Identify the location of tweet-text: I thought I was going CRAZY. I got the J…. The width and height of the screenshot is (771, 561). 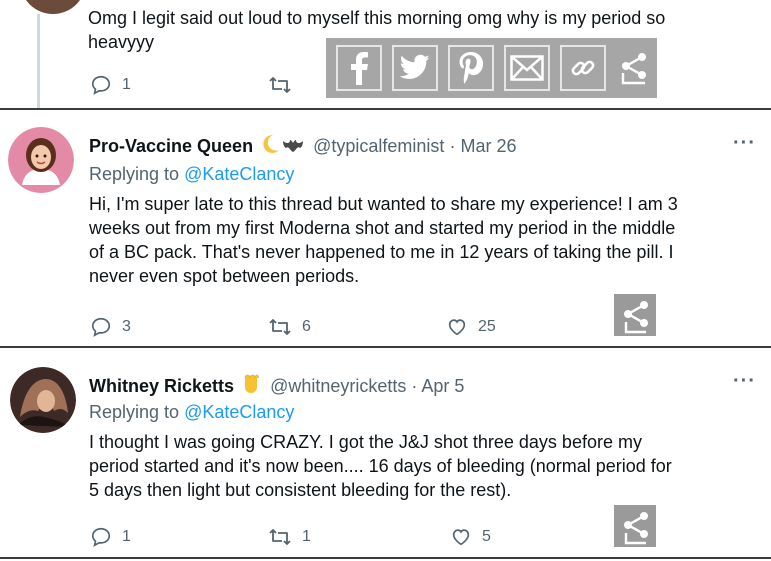
(426, 466).